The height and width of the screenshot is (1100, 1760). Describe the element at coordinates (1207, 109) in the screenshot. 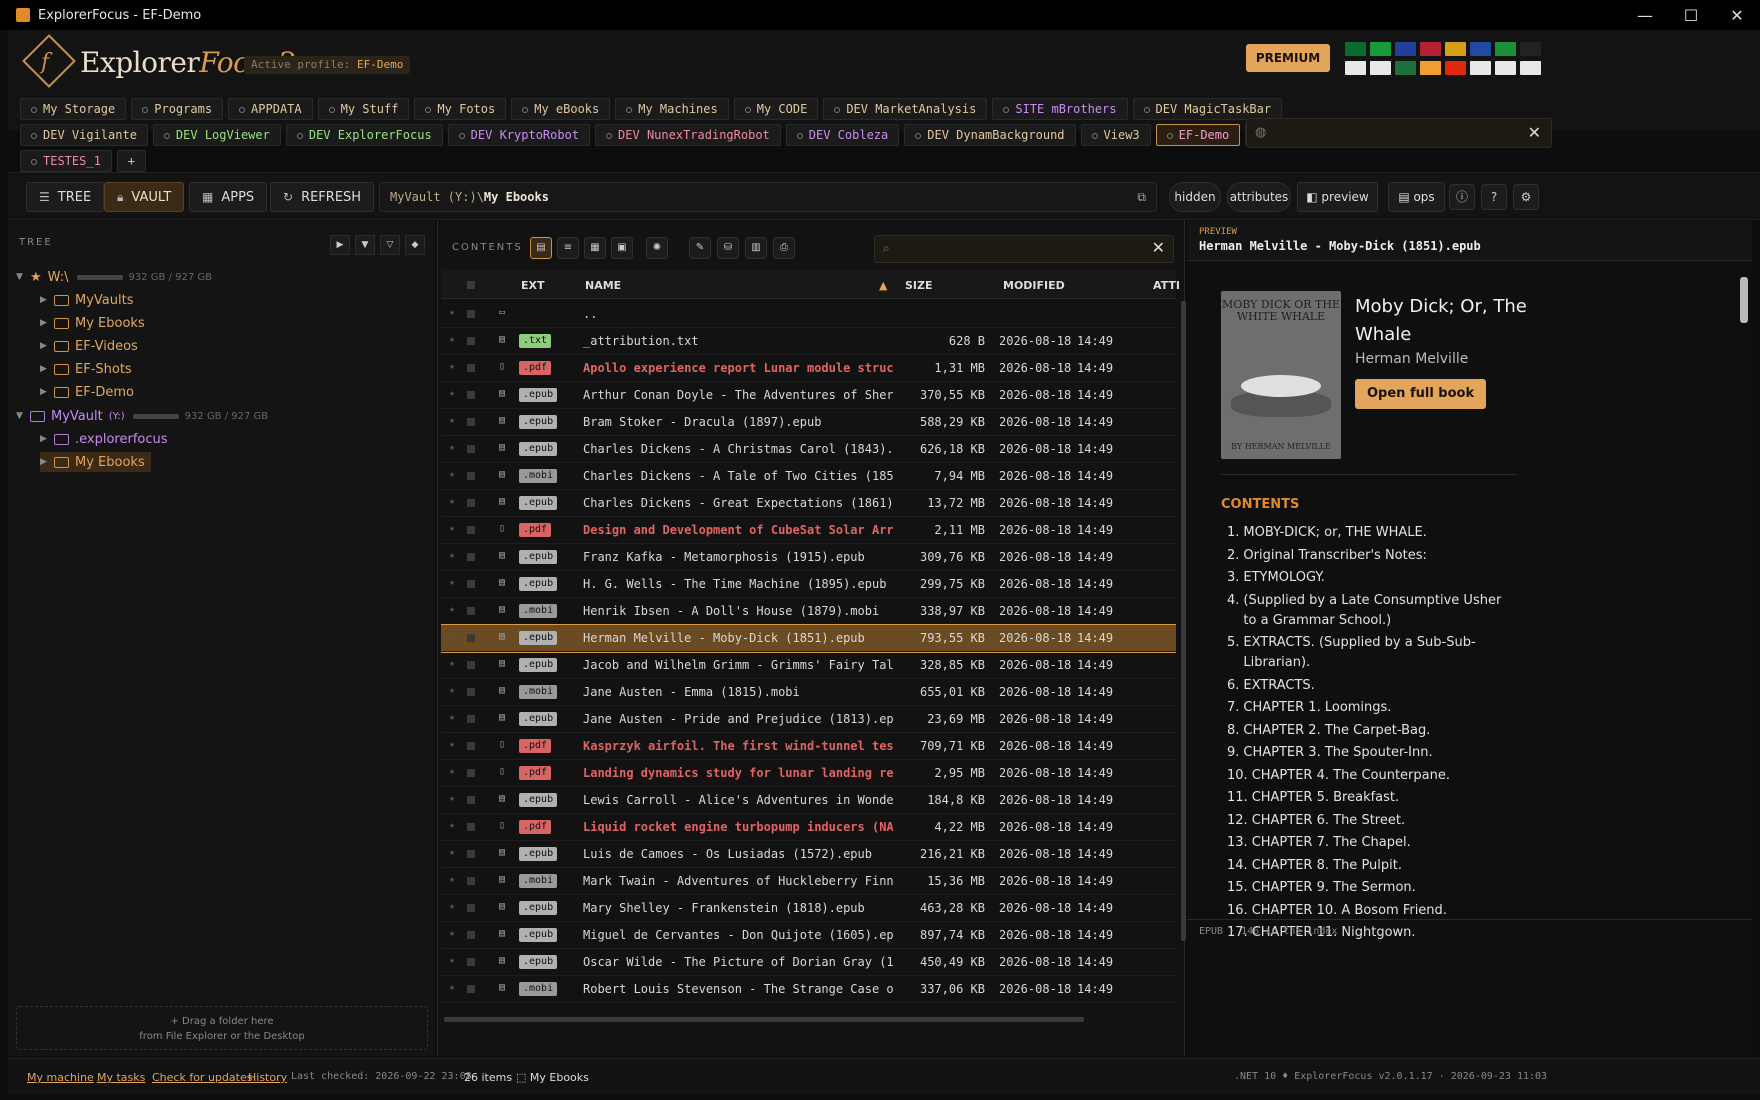

I see `profile-tab: DEV MagicTaskBar` at that location.